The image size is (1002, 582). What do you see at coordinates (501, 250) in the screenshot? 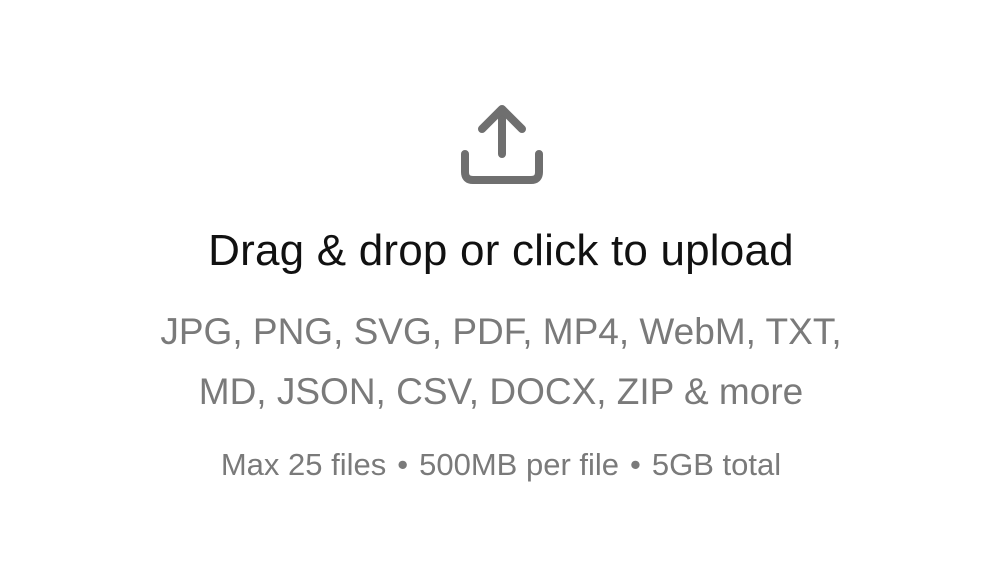
I see `upload-title: Drag & drop or click to upload` at bounding box center [501, 250].